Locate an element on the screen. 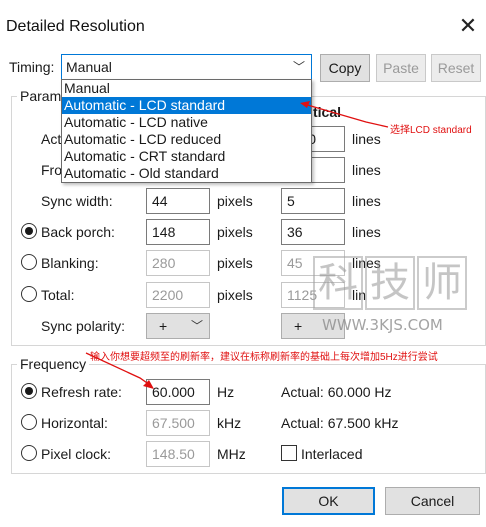 The height and width of the screenshot is (527, 486). arrowhead-lcd-standard is located at coordinates (305, 104).